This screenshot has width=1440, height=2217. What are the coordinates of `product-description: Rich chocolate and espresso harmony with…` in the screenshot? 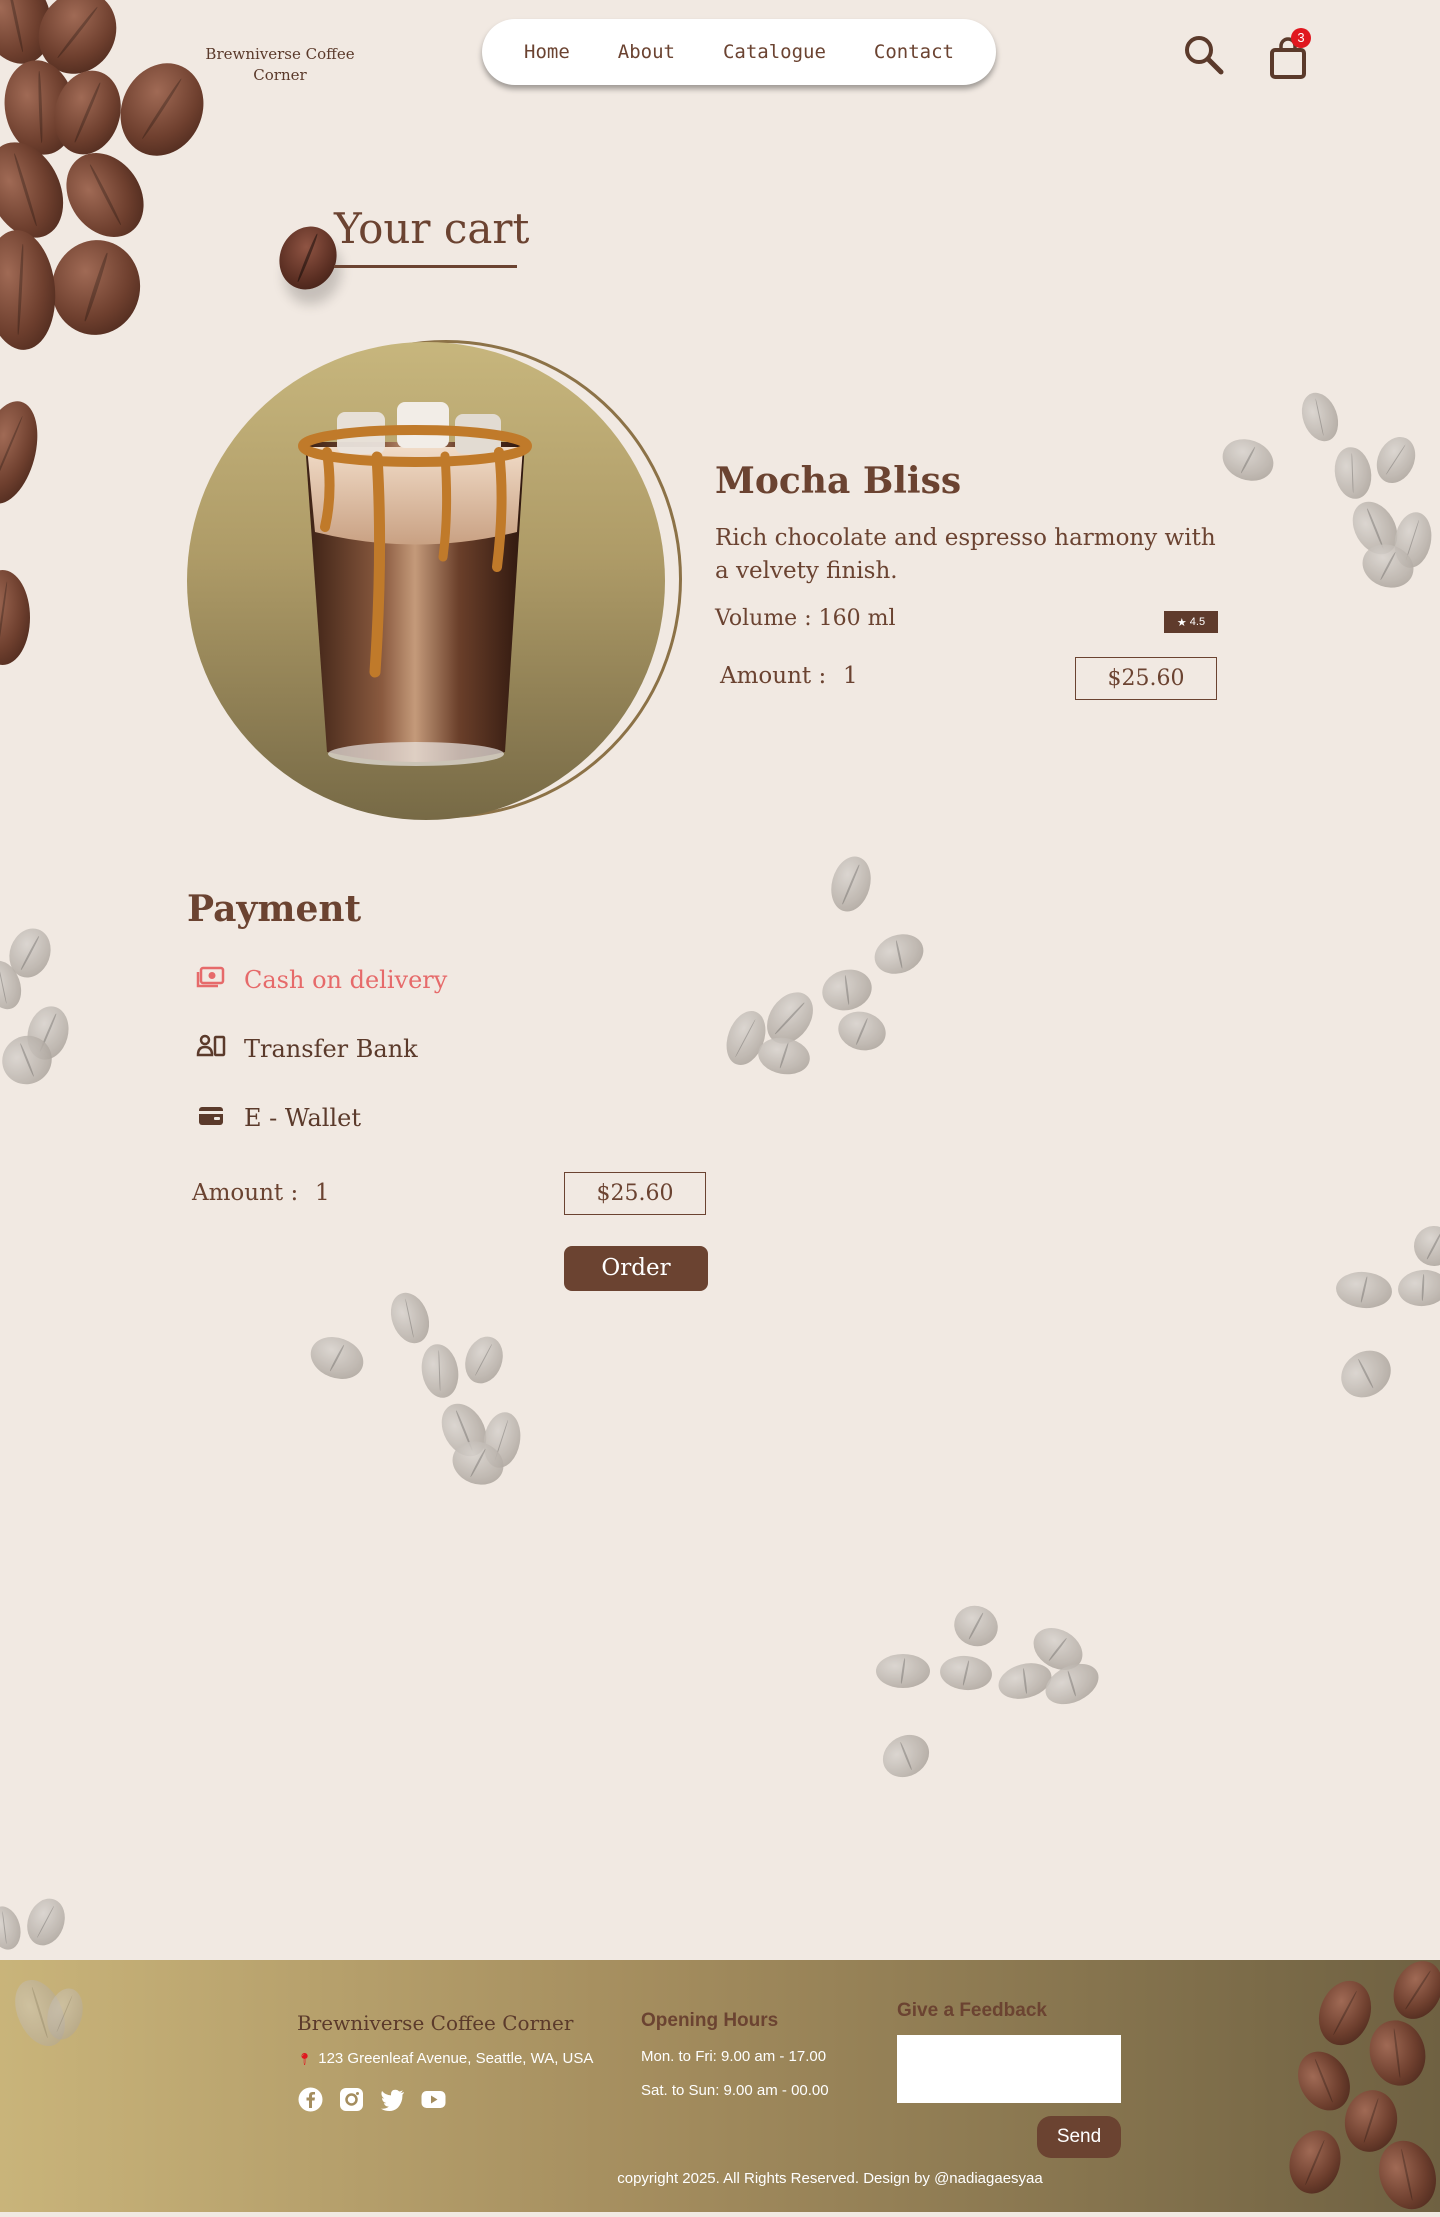 It's located at (965, 554).